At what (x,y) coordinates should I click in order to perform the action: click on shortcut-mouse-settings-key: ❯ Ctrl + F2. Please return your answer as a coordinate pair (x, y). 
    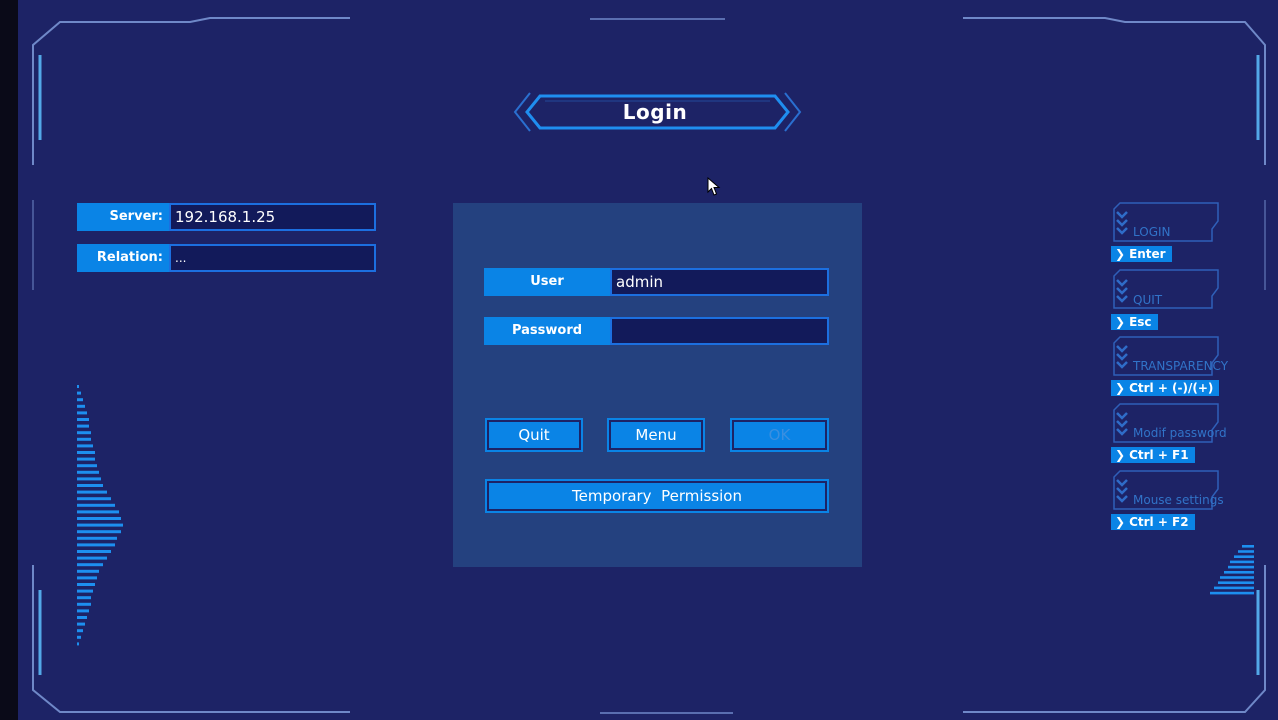
    Looking at the image, I should click on (1153, 522).